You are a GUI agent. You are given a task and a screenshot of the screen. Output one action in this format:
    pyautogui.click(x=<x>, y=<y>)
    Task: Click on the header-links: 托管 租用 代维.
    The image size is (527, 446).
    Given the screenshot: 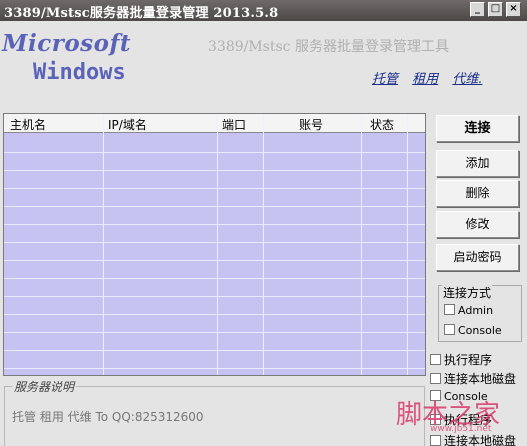 What is the action you would take?
    pyautogui.click(x=432, y=77)
    